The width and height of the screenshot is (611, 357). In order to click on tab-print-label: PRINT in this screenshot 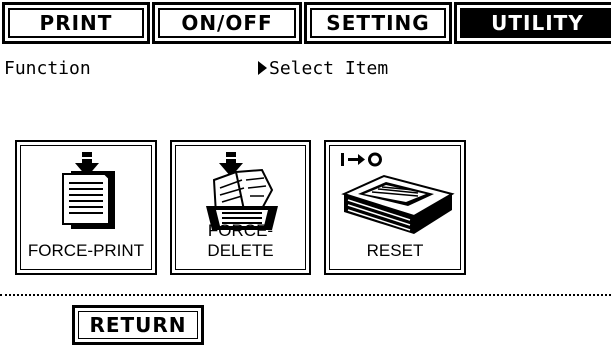, I will do `click(76, 23)`.